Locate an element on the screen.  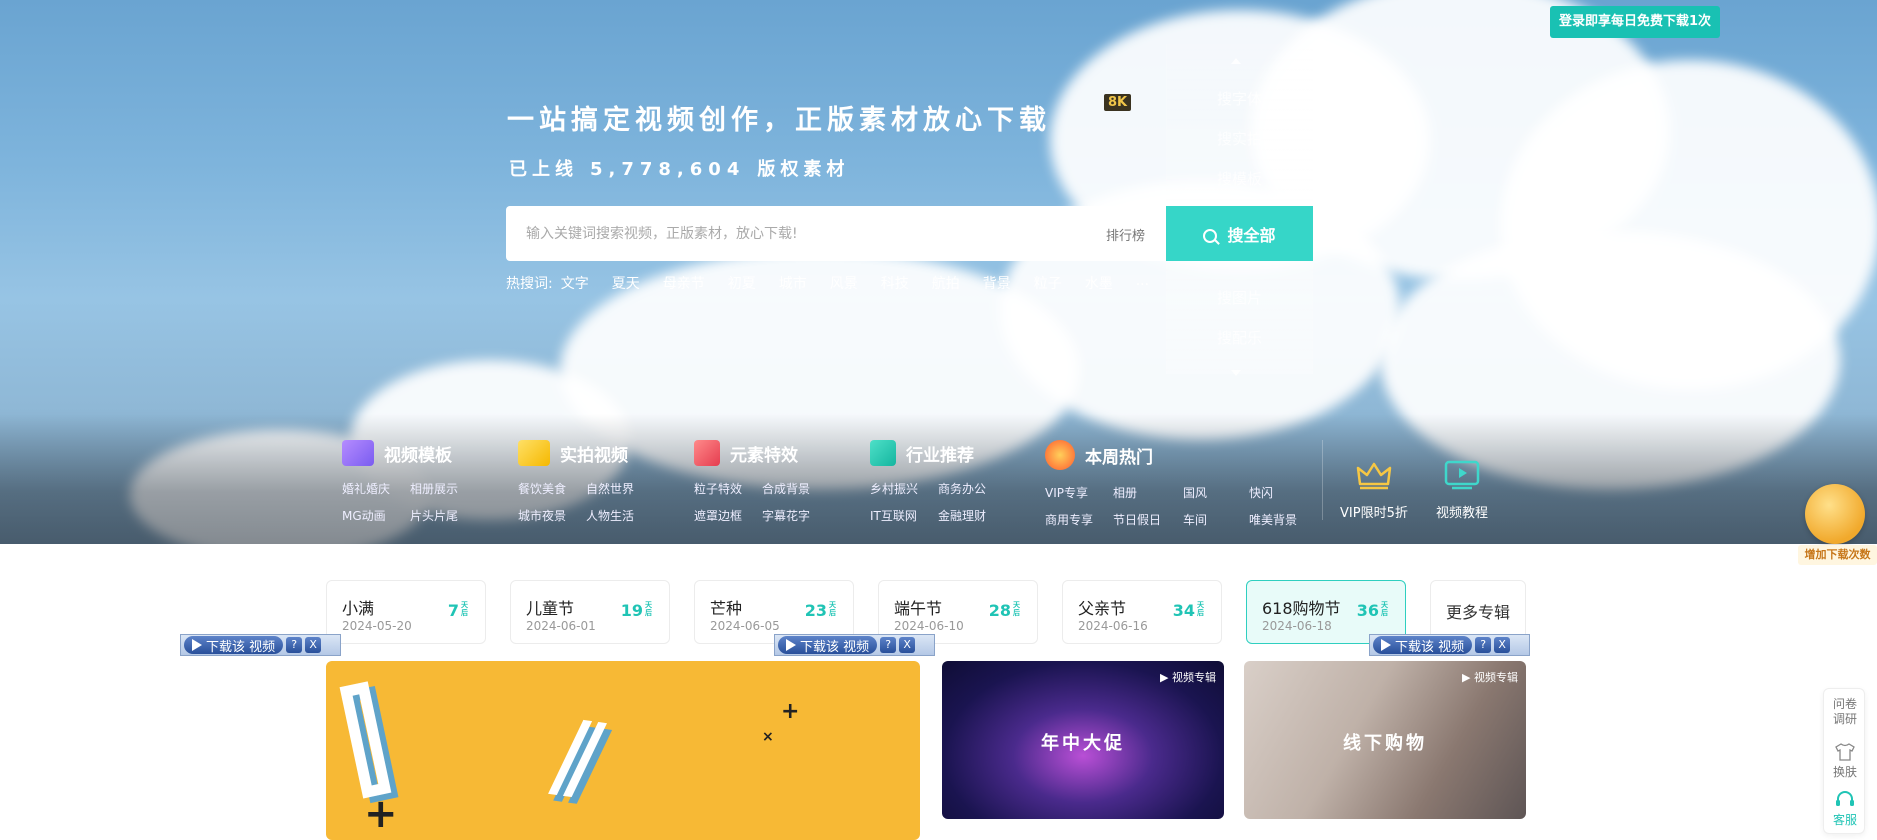
category-link: 相册 is located at coordinates (1147, 492).